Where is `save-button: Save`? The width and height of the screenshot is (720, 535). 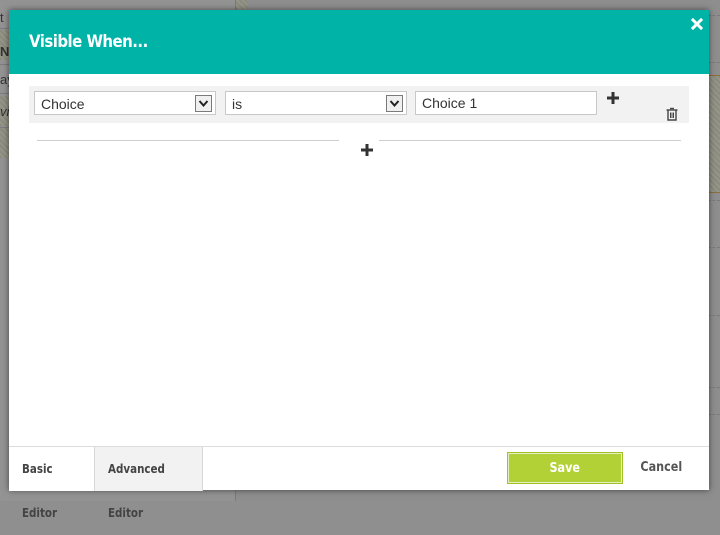 save-button: Save is located at coordinates (565, 468).